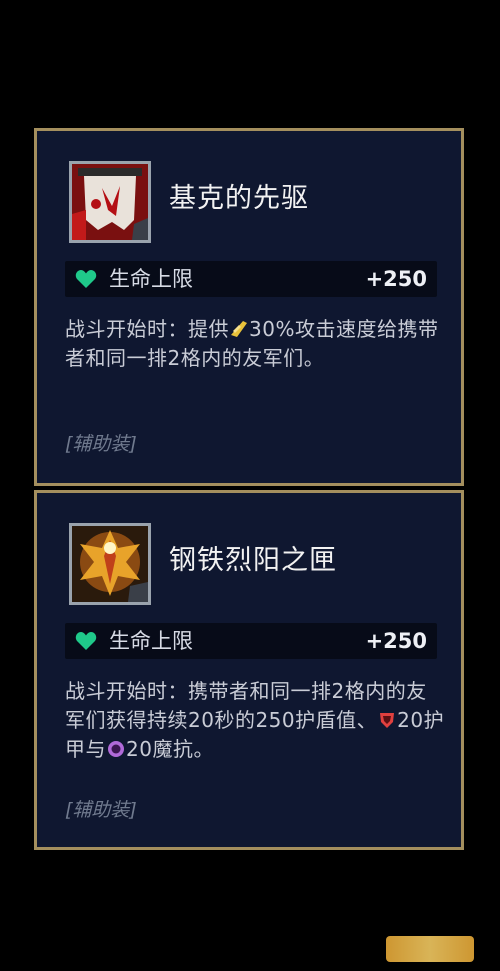 This screenshot has height=971, width=500. What do you see at coordinates (110, 202) in the screenshot?
I see `banner-emblem-icon` at bounding box center [110, 202].